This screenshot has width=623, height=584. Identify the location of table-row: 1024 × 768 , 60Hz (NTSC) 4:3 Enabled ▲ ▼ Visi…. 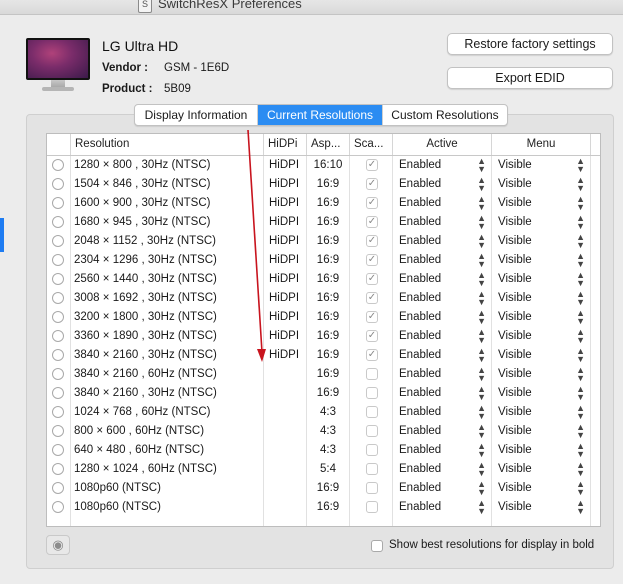
(323, 412).